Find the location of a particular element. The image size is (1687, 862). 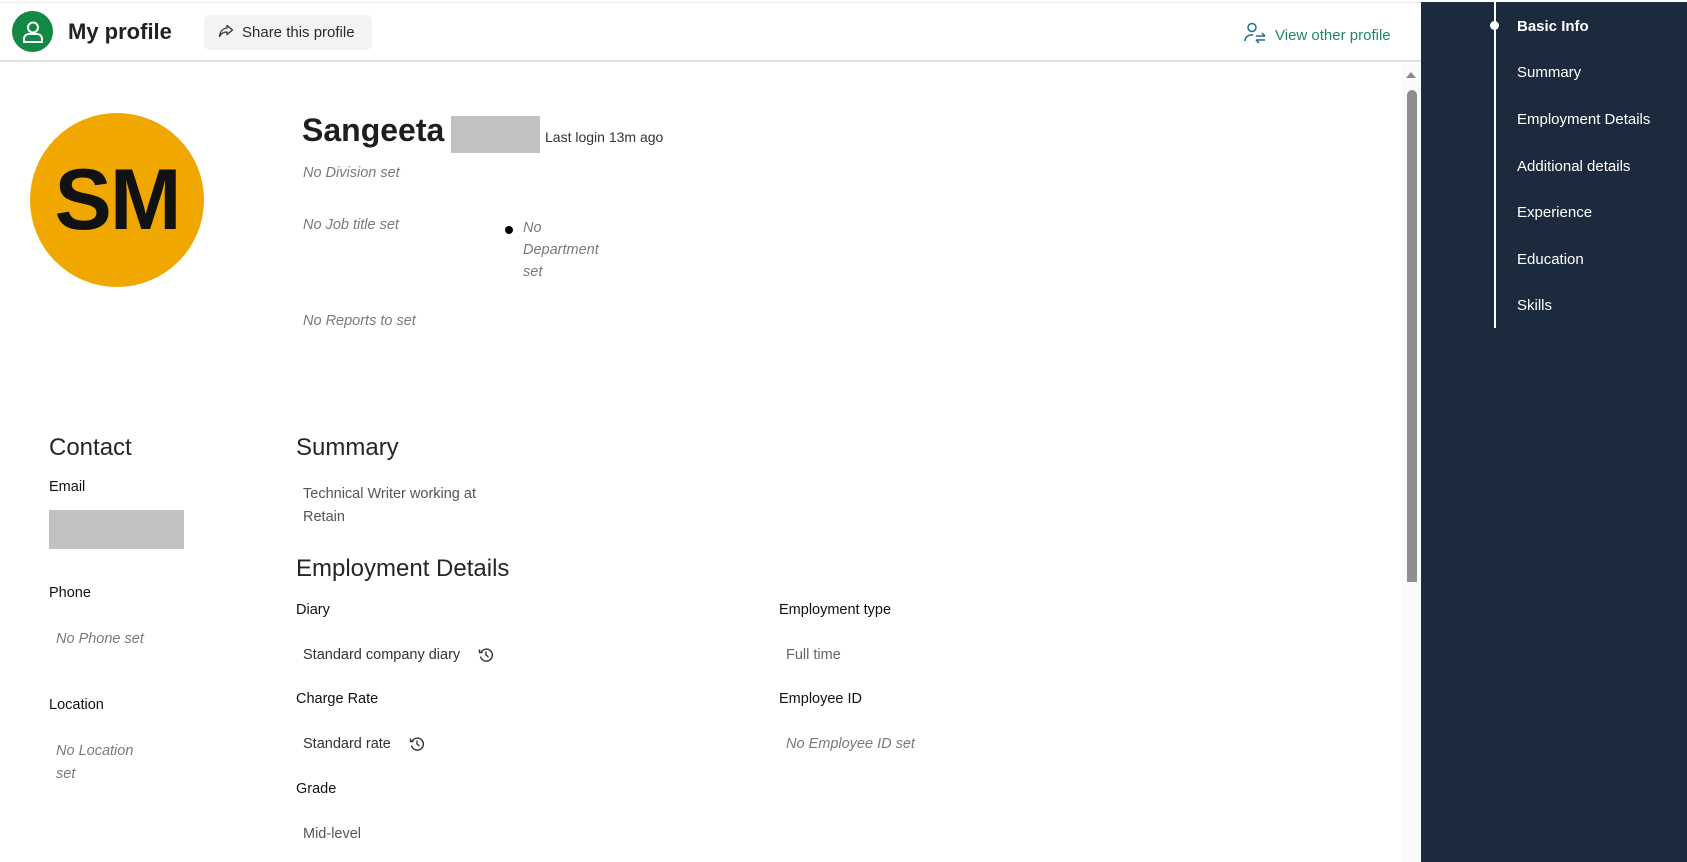

charge-rate-field: Standard rate is located at coordinates (364, 744).